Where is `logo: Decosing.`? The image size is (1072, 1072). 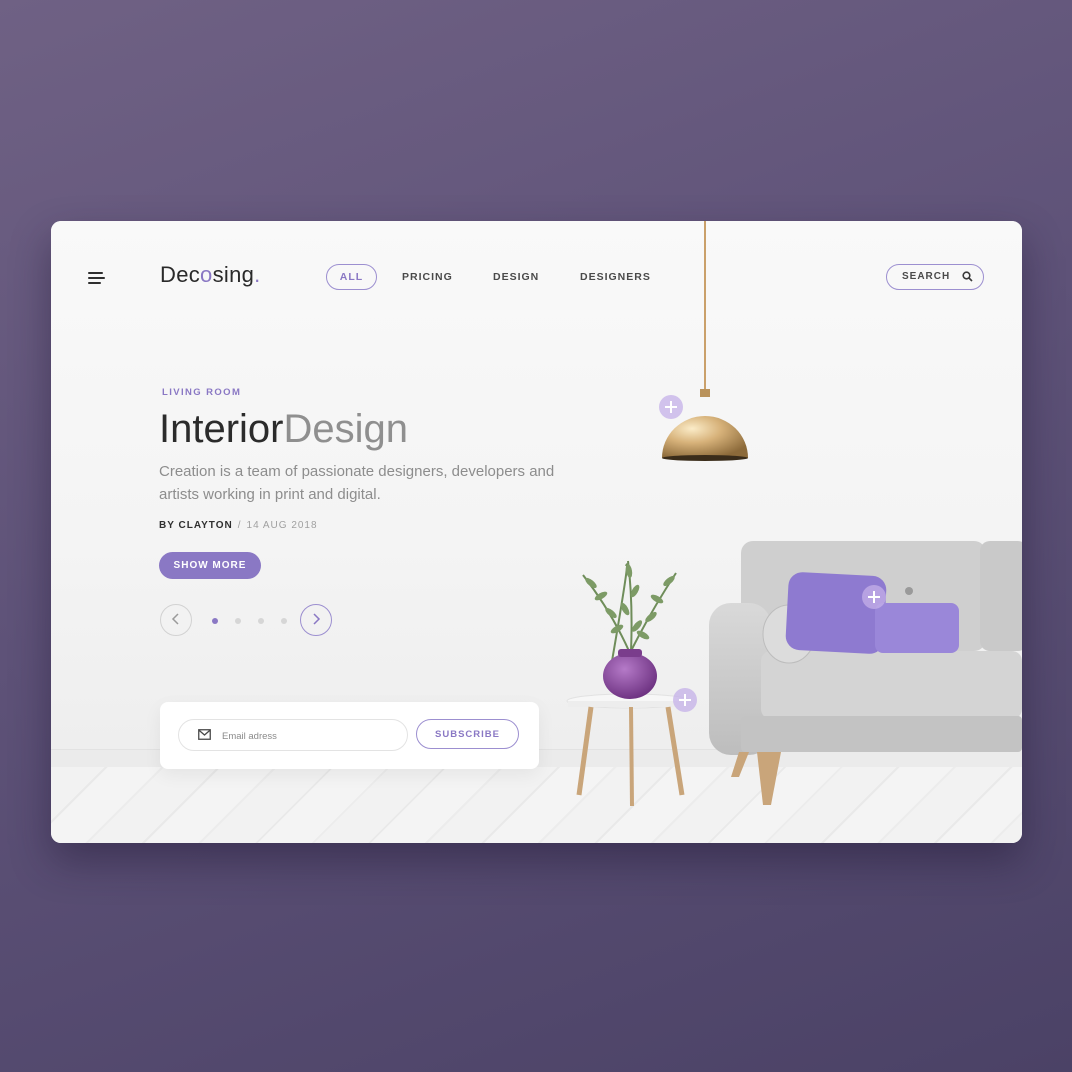
logo: Decosing. is located at coordinates (210, 275).